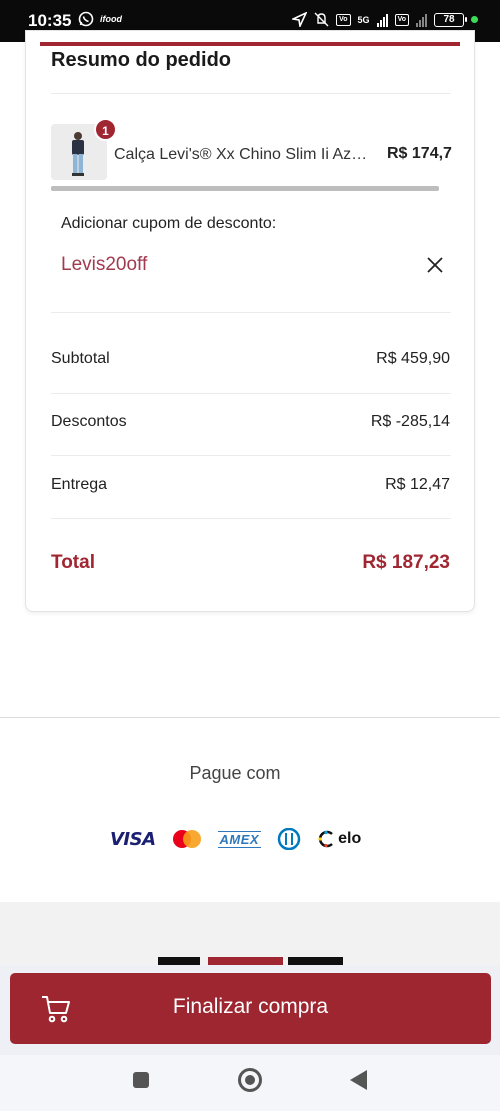 Image resolution: width=500 pixels, height=1111 pixels. Describe the element at coordinates (186, 839) in the screenshot. I see `mastercard-logo-icon` at that location.